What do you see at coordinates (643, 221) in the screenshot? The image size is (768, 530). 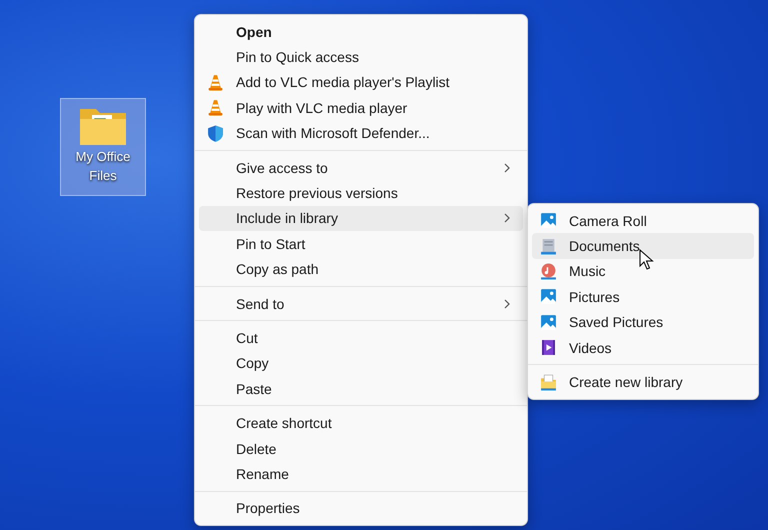 I see `menu-item: Camera Roll` at bounding box center [643, 221].